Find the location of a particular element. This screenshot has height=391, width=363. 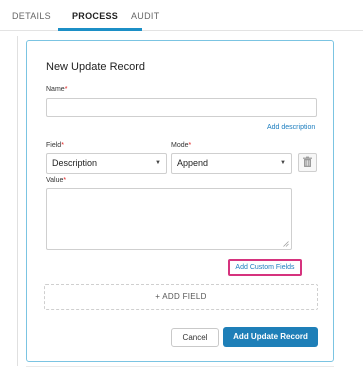

mode-select: Append ▼ is located at coordinates (231, 163).